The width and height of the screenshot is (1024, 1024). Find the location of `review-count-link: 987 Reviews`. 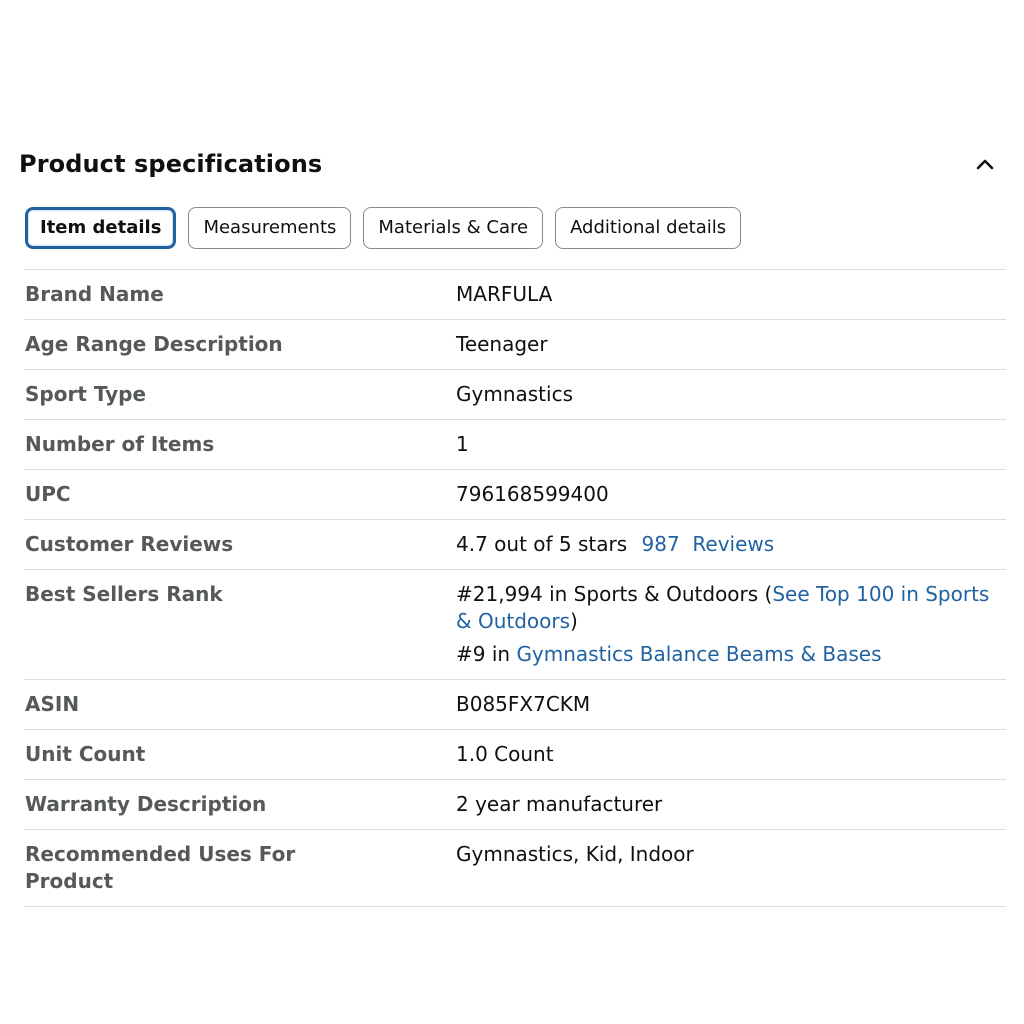

review-count-link: 987 Reviews is located at coordinates (708, 544).